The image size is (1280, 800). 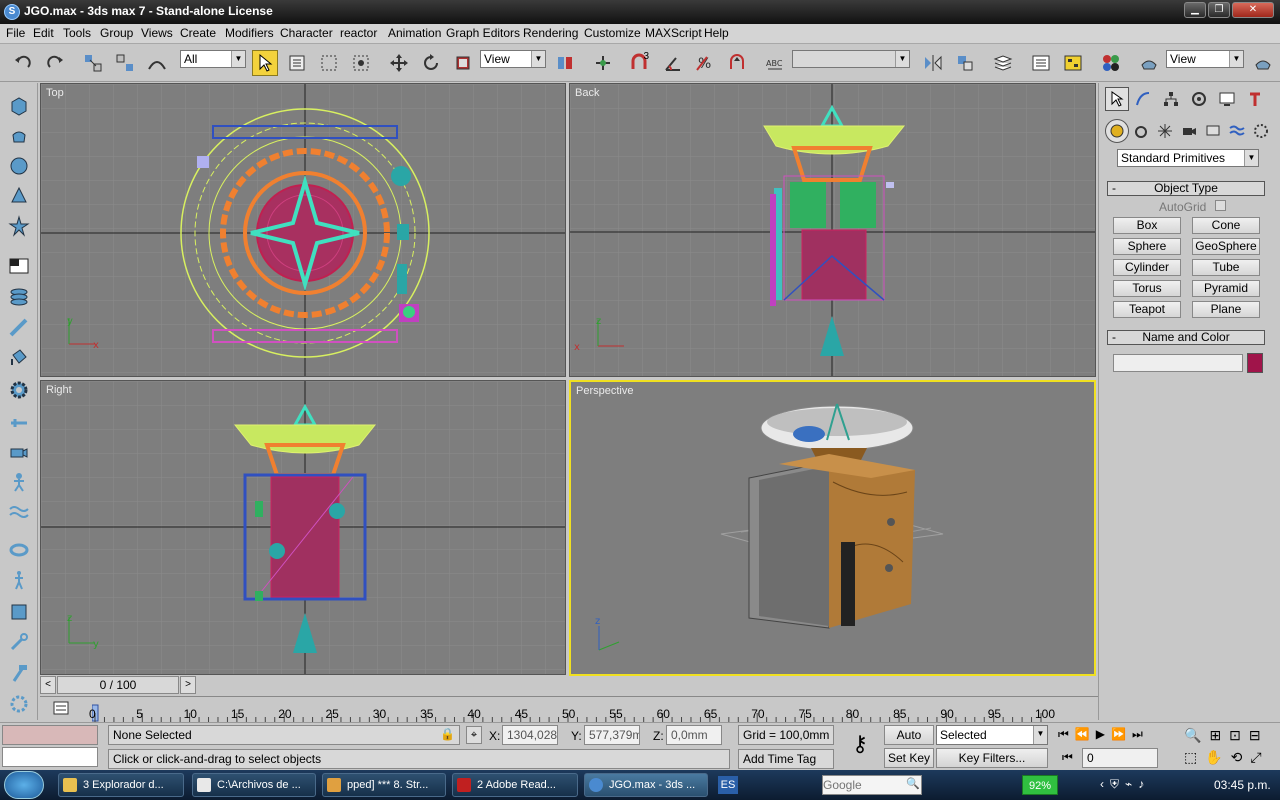 I want to click on current-frame-field: 0, so click(x=1120, y=758).